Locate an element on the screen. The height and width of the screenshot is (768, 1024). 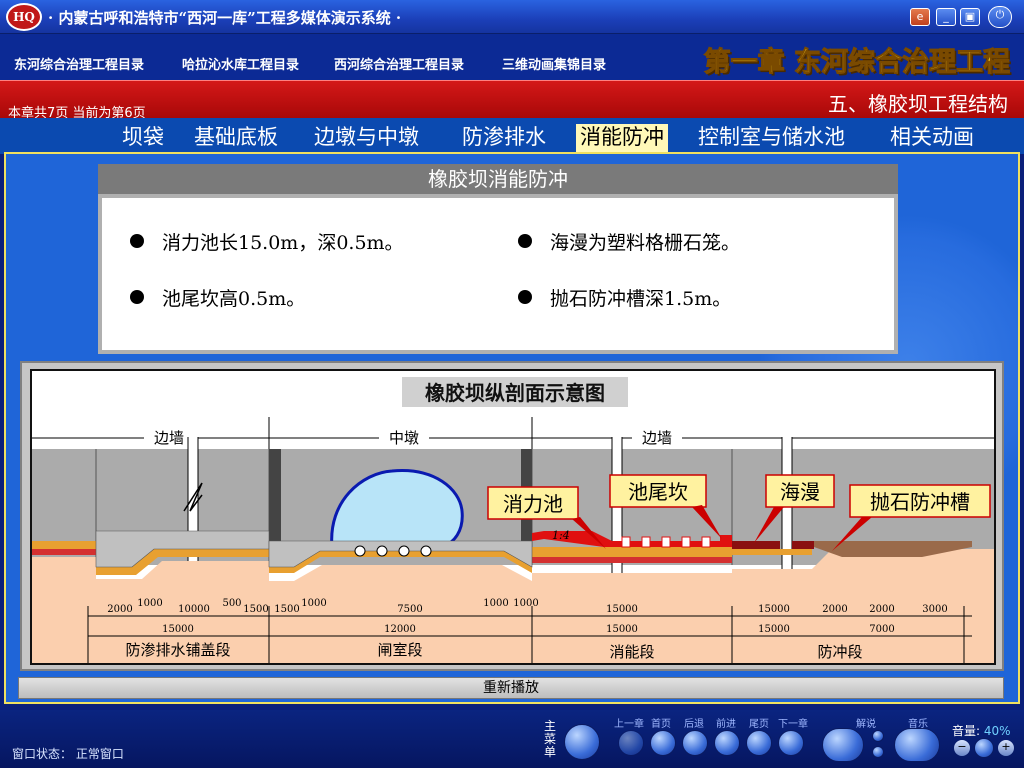
main-menu-label: 主菜单 is located at coordinates (549, 739).